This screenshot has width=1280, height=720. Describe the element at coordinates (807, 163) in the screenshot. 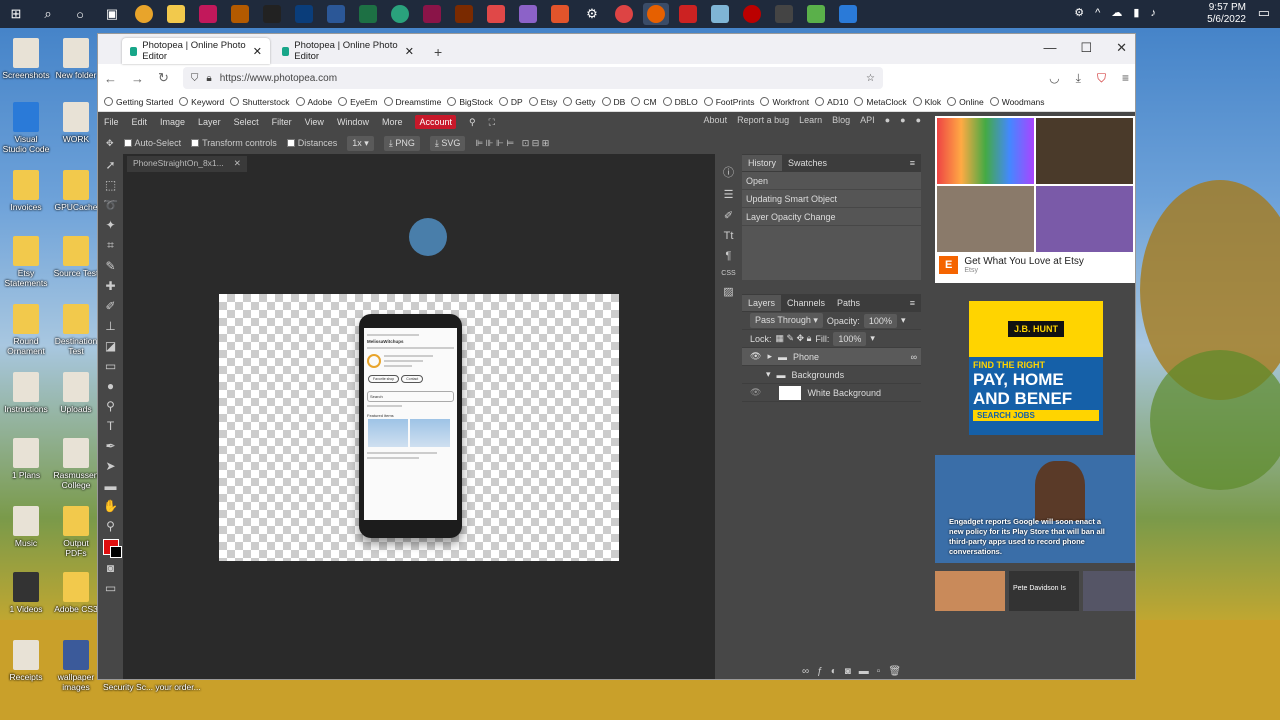

I see `tab-swatches: Swatches` at that location.